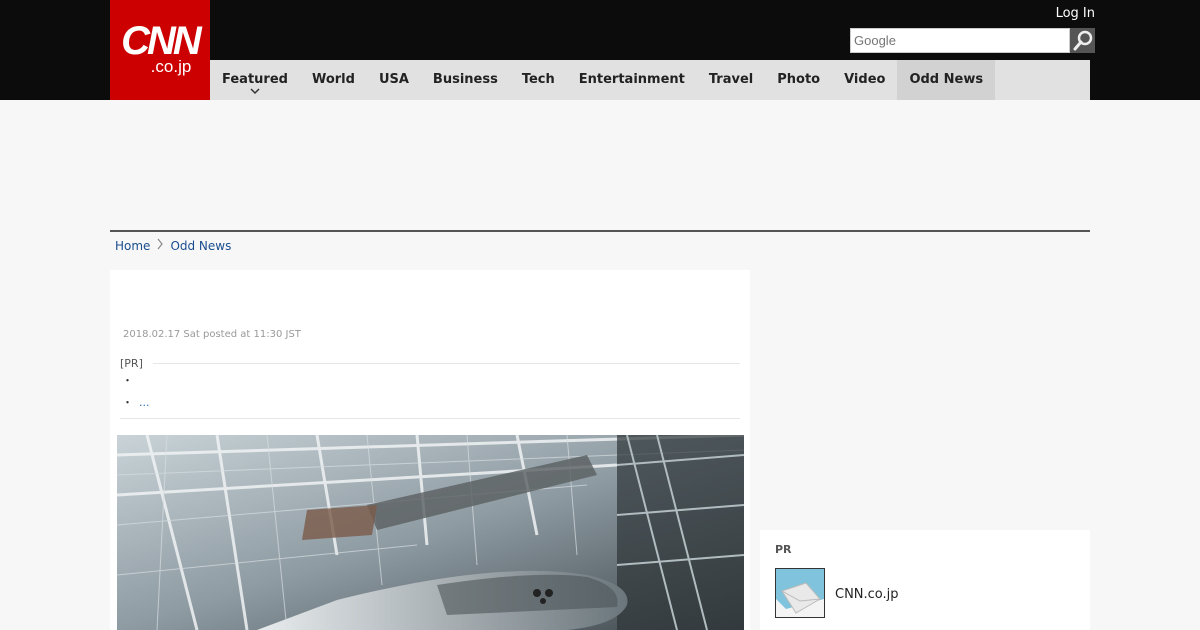  I want to click on nav-item-entertainment: Entertainment, so click(632, 80).